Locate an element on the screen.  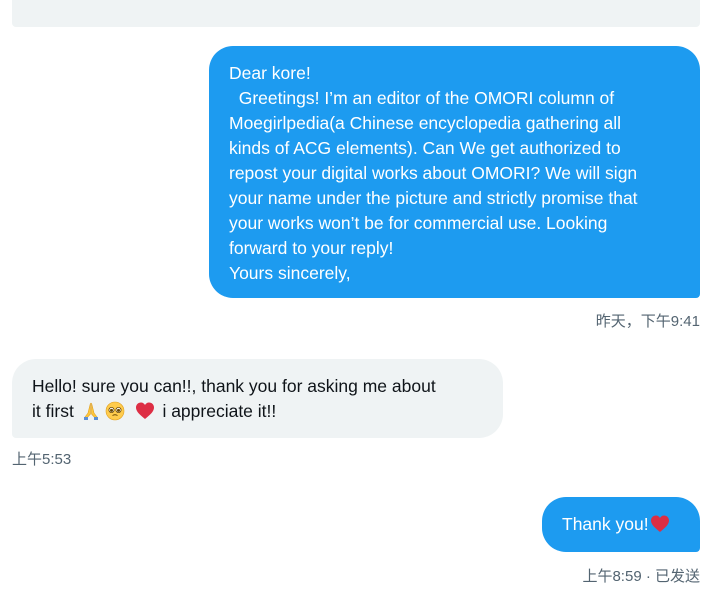
message-text: Thank you! is located at coordinates (605, 524).